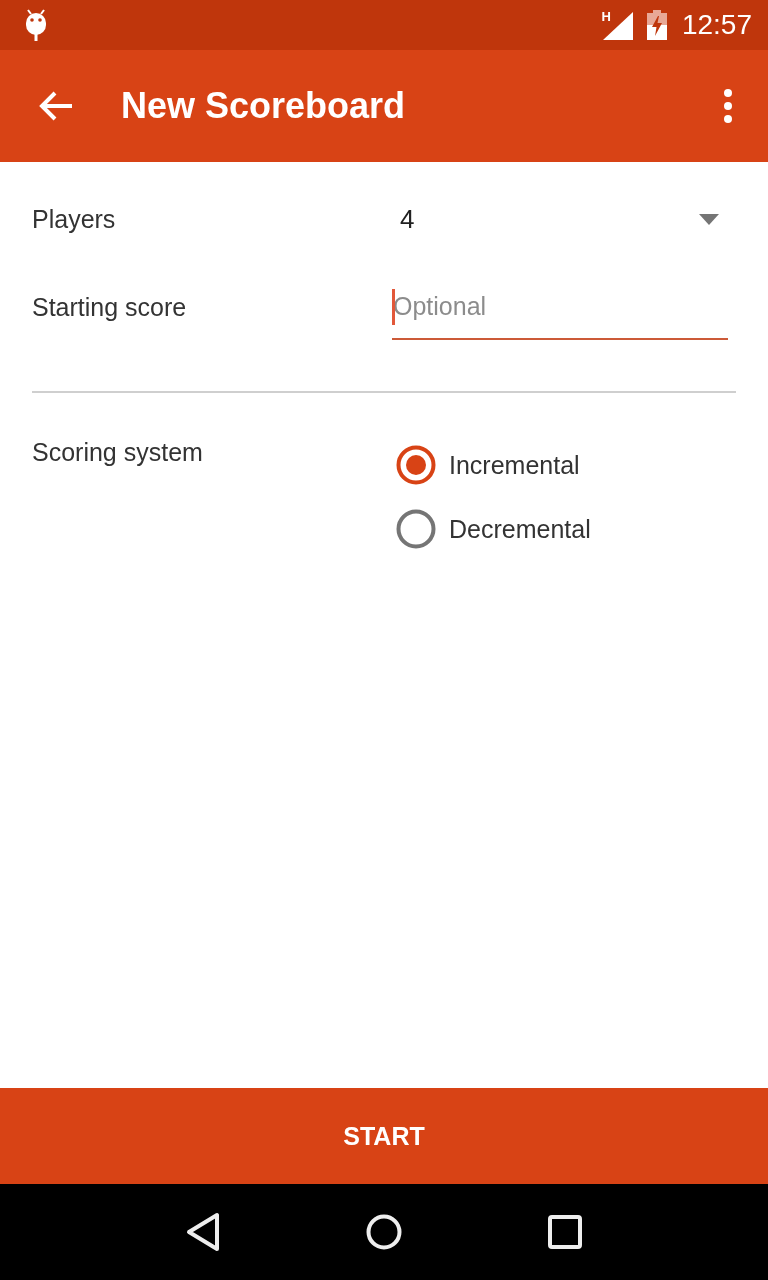  Describe the element at coordinates (560, 219) in the screenshot. I see `players-dropdown: 4` at that location.